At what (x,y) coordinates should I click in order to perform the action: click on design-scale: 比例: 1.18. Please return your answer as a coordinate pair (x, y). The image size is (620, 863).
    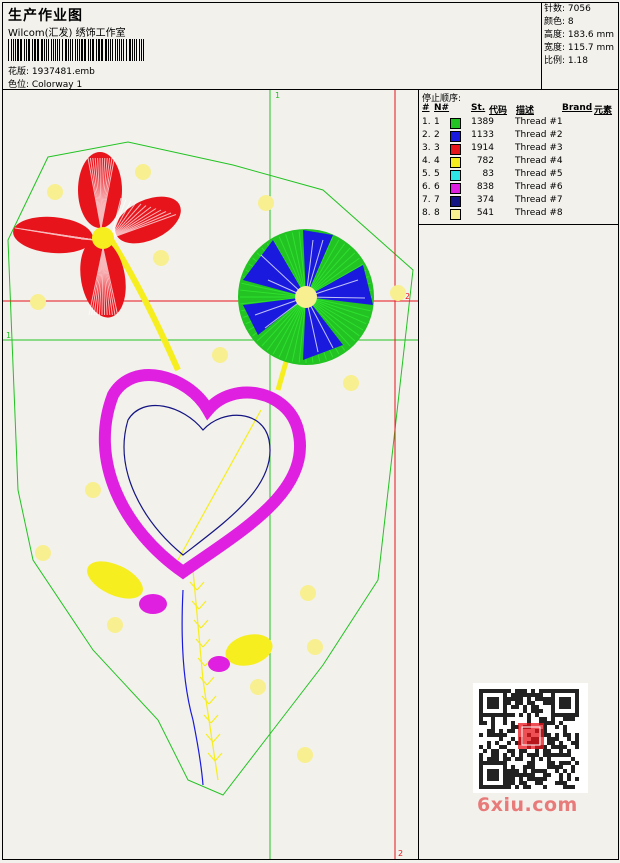
    Looking at the image, I should click on (566, 61).